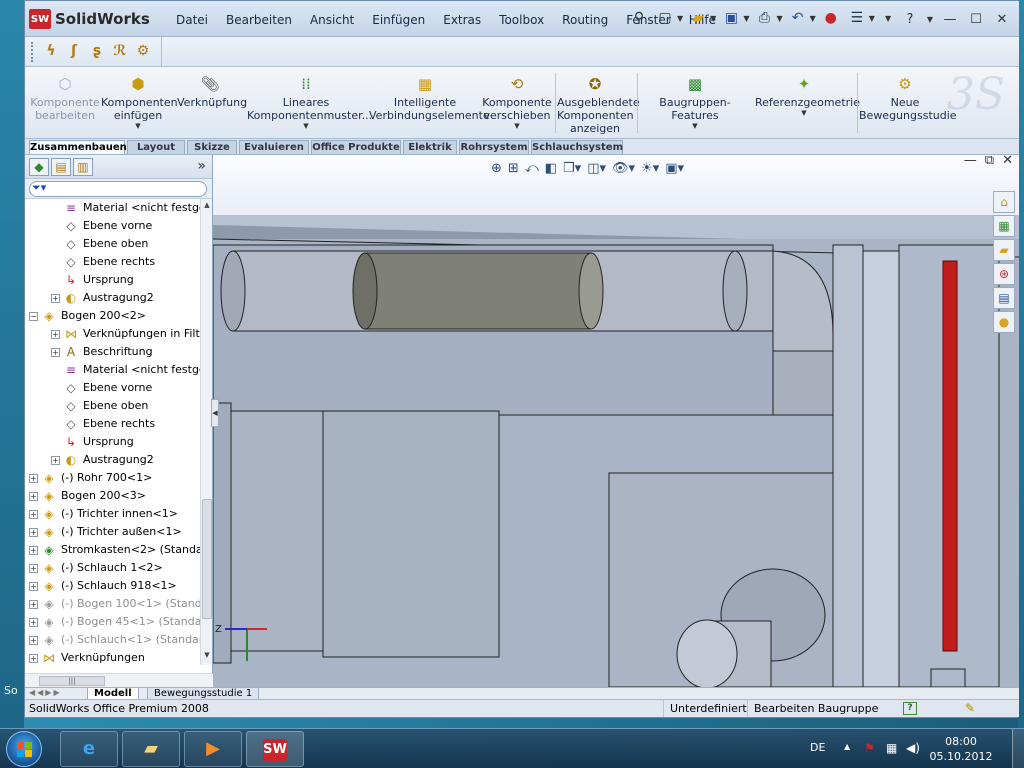 This screenshot has width=1024, height=768. Describe the element at coordinates (572, 168) in the screenshot. I see `view-orientation-icon: ❒▾` at that location.